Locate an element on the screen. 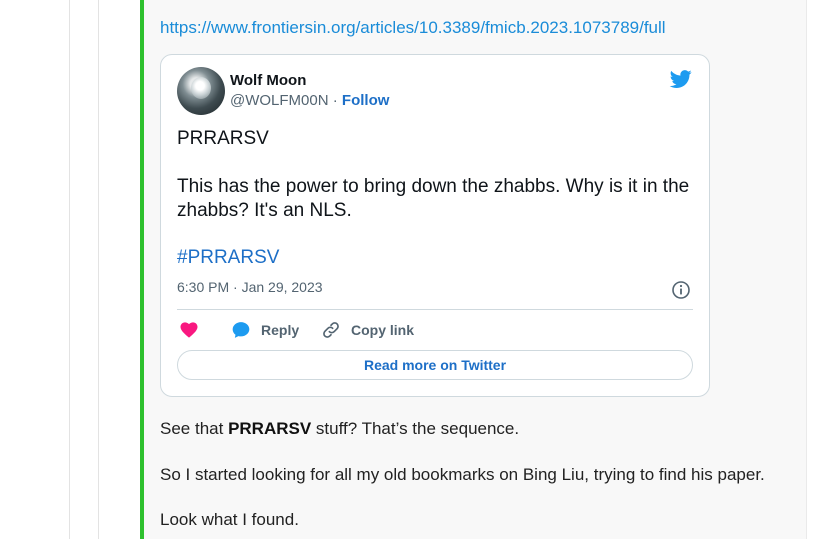 The width and height of the screenshot is (824, 539). reply-label: Reply is located at coordinates (280, 330).